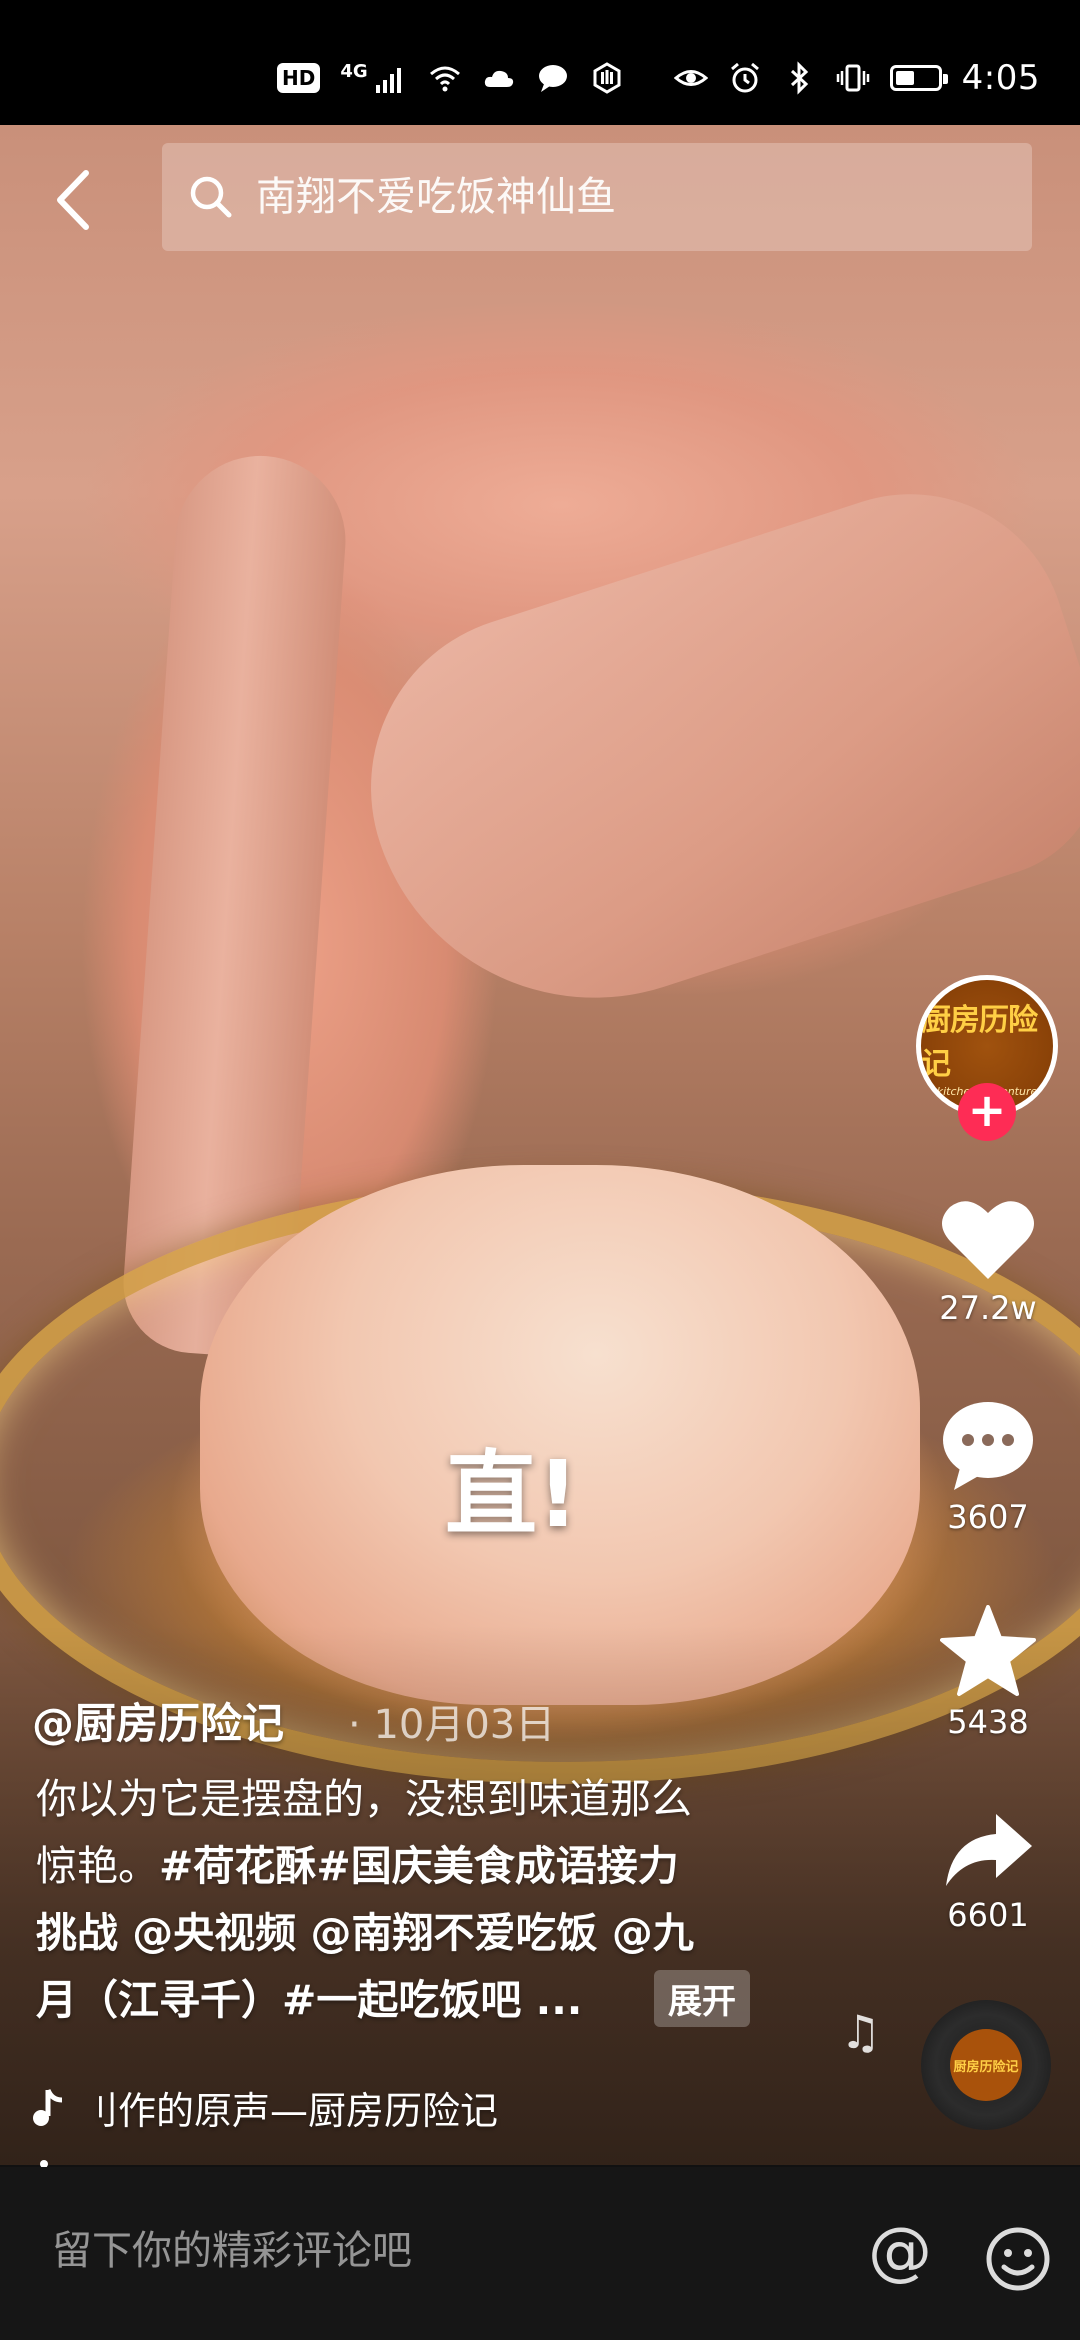 The width and height of the screenshot is (1080, 2340). I want to click on description-hashtags: #荷花酥#国庆美食成语接力, so click(419, 1866).